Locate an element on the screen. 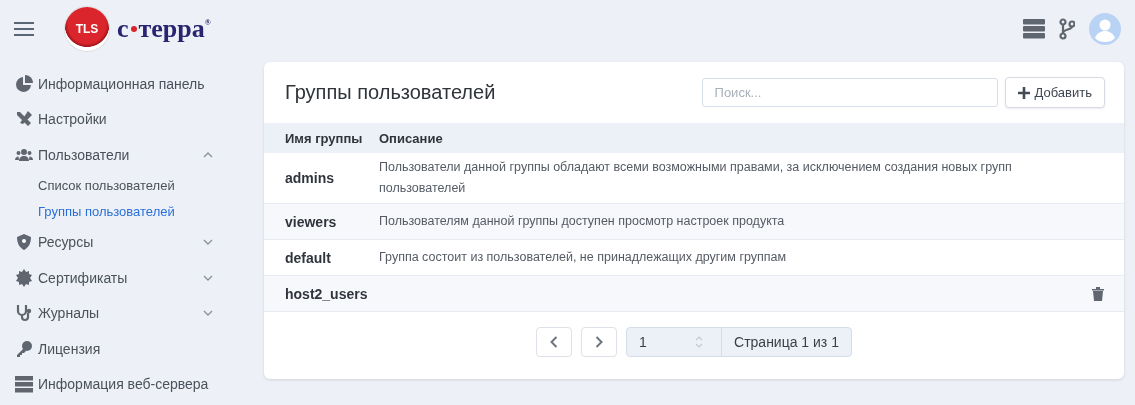 Image resolution: width=1135 pixels, height=405 pixels. branch-icon is located at coordinates (1067, 29).